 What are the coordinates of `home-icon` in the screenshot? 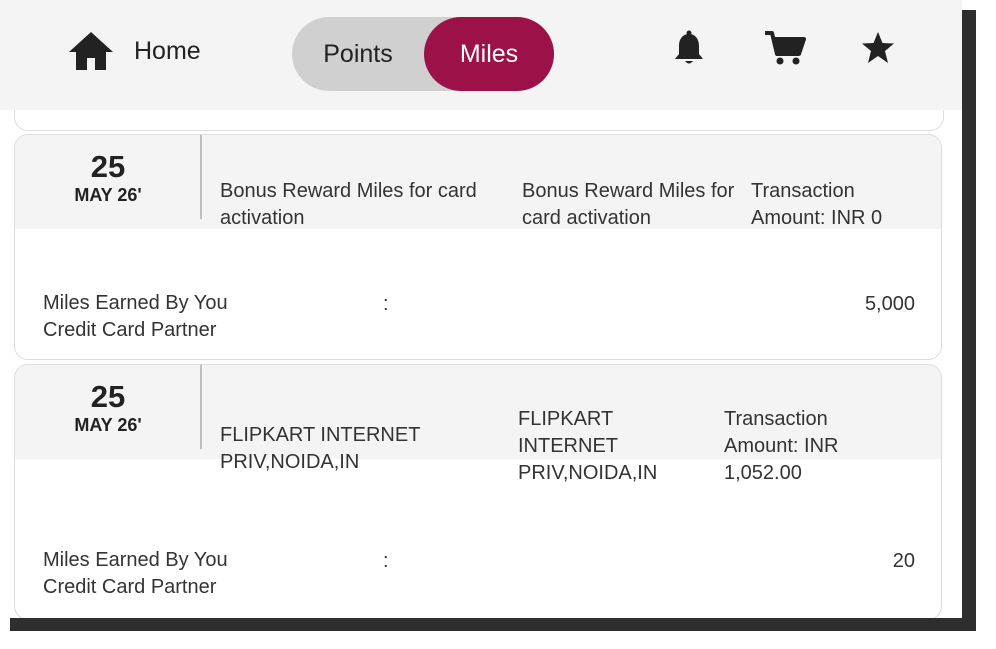 It's located at (91, 51).